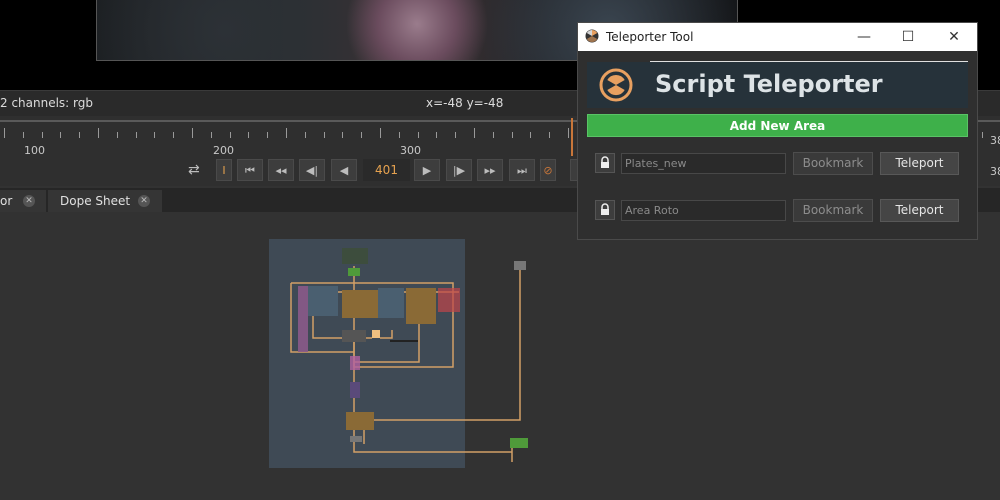  Describe the element at coordinates (777, 125) in the screenshot. I see `add-new-area-button: Add New Area` at that location.